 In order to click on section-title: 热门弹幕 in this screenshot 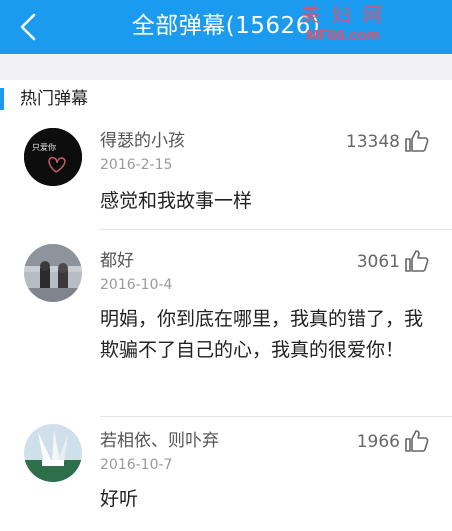, I will do `click(54, 99)`.